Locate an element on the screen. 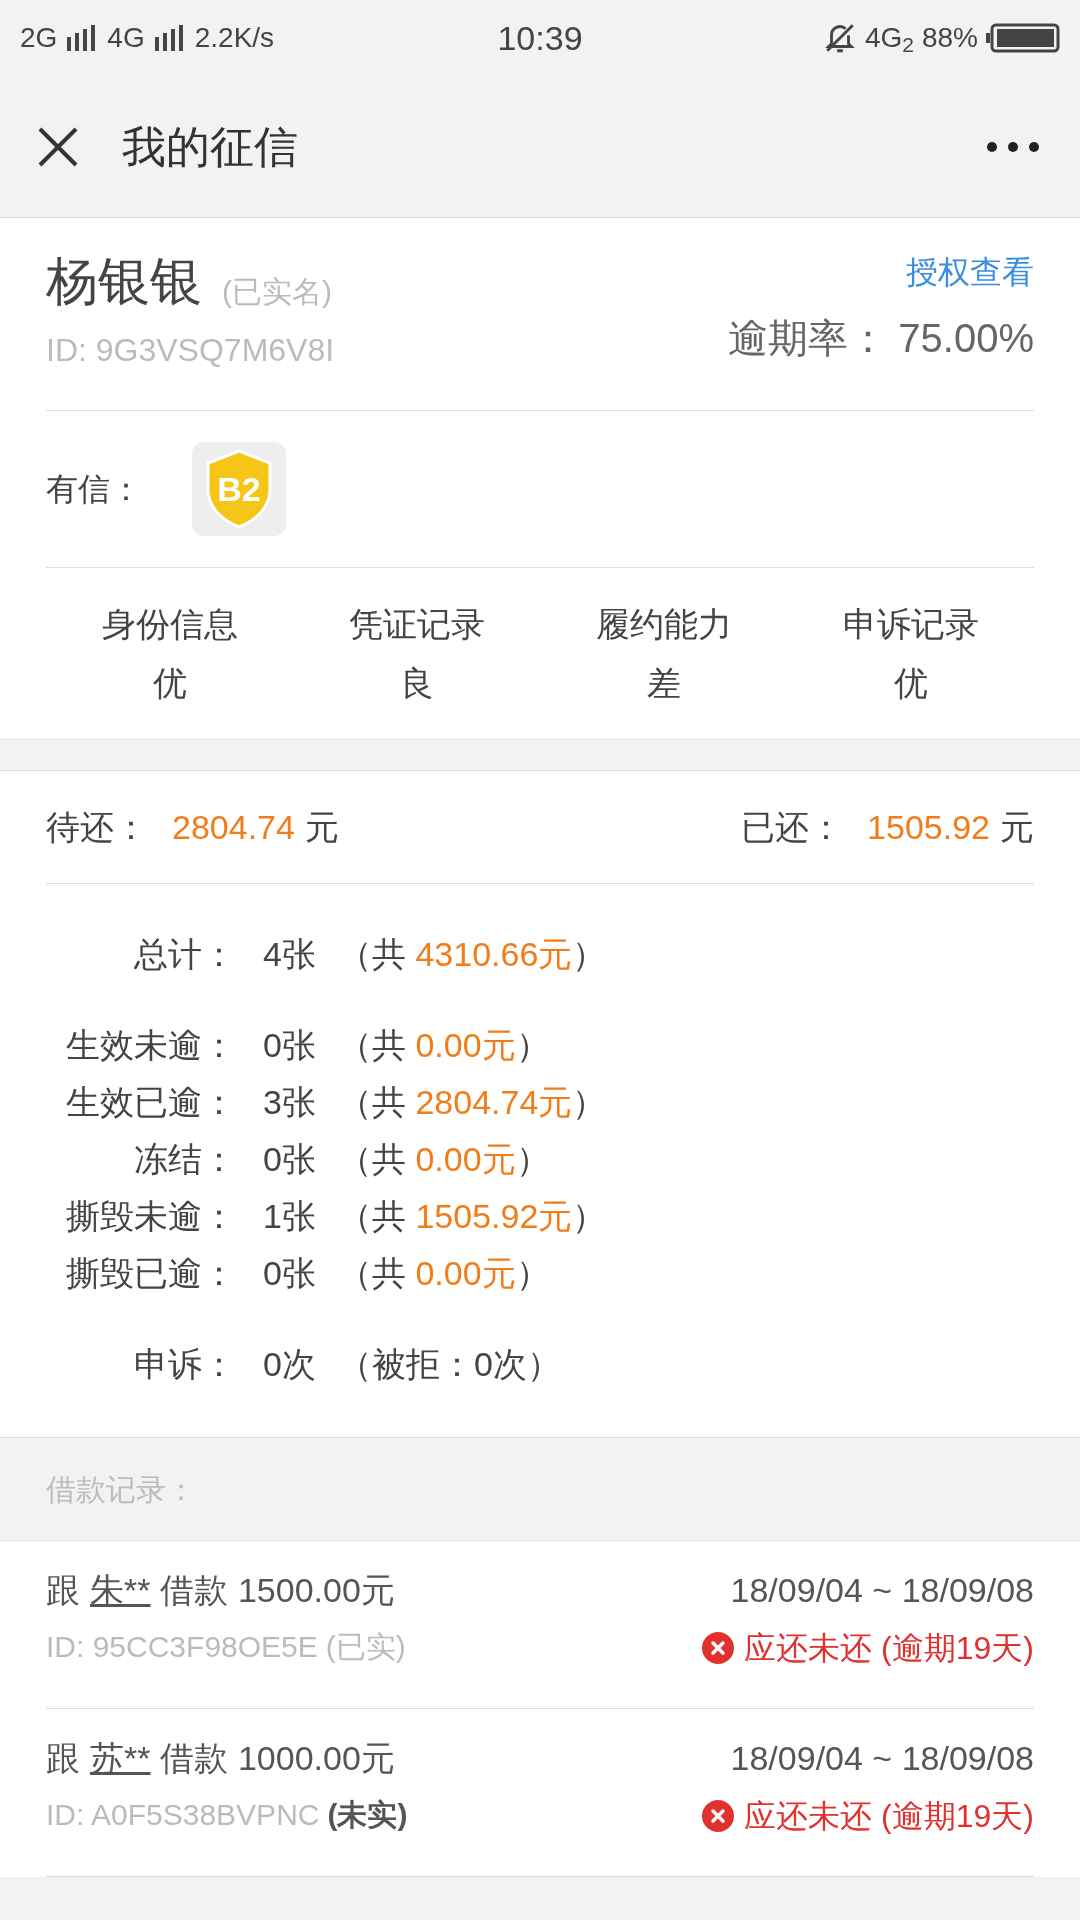  stat-label: 冻结： is located at coordinates (184, 1159).